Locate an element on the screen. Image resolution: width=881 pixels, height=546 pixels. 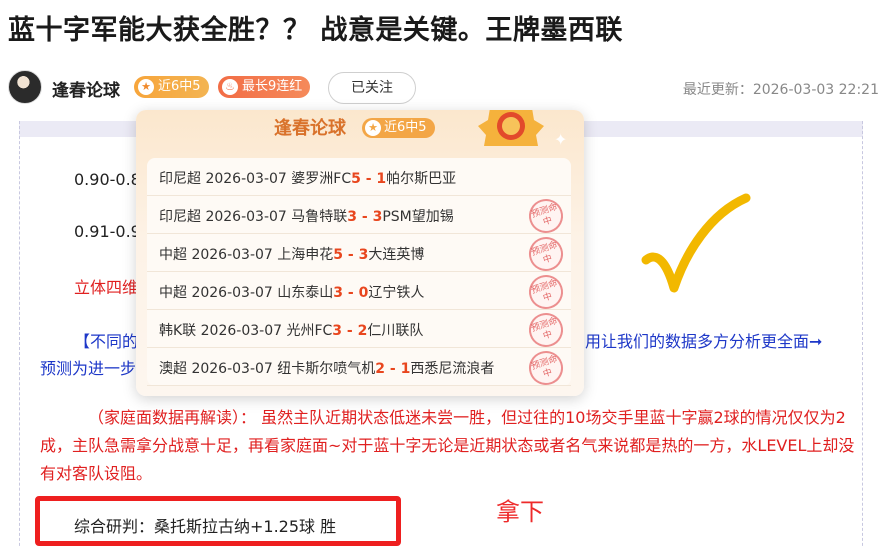
match-row: 澳超 2026-03-07 纽卡斯尔喷气机2 - 1西悉尼流浪者 预测命中 is located at coordinates (359, 368).